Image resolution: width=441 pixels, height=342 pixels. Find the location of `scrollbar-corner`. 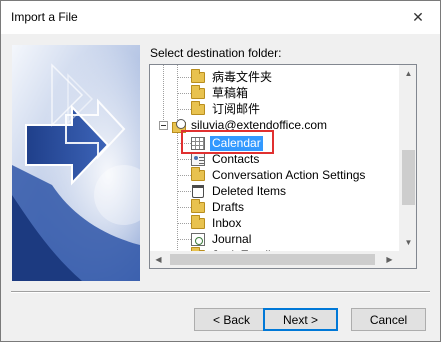

scrollbar-corner is located at coordinates (407, 259).